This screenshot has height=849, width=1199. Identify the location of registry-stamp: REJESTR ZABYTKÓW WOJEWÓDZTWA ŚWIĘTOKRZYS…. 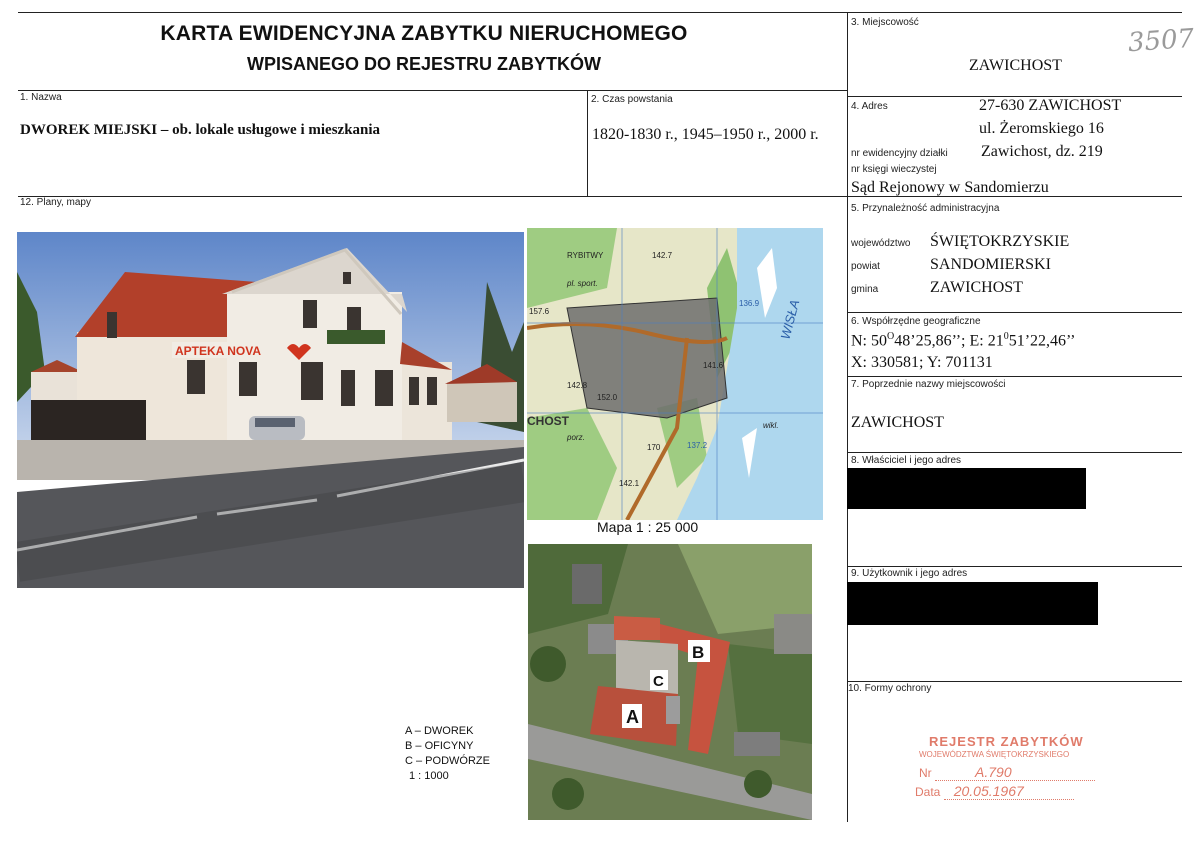
(1005, 767).